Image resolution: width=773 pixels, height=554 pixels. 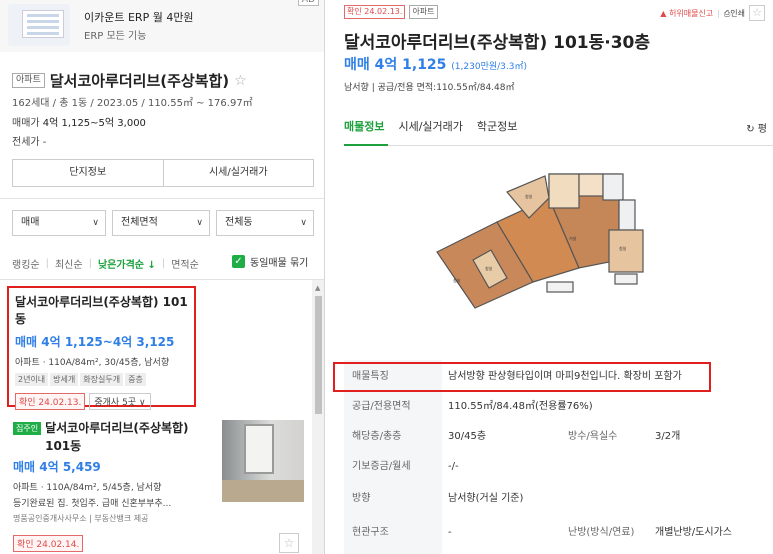 What do you see at coordinates (737, 13) in the screenshot?
I see `print-label: 인쇄` at bounding box center [737, 13].